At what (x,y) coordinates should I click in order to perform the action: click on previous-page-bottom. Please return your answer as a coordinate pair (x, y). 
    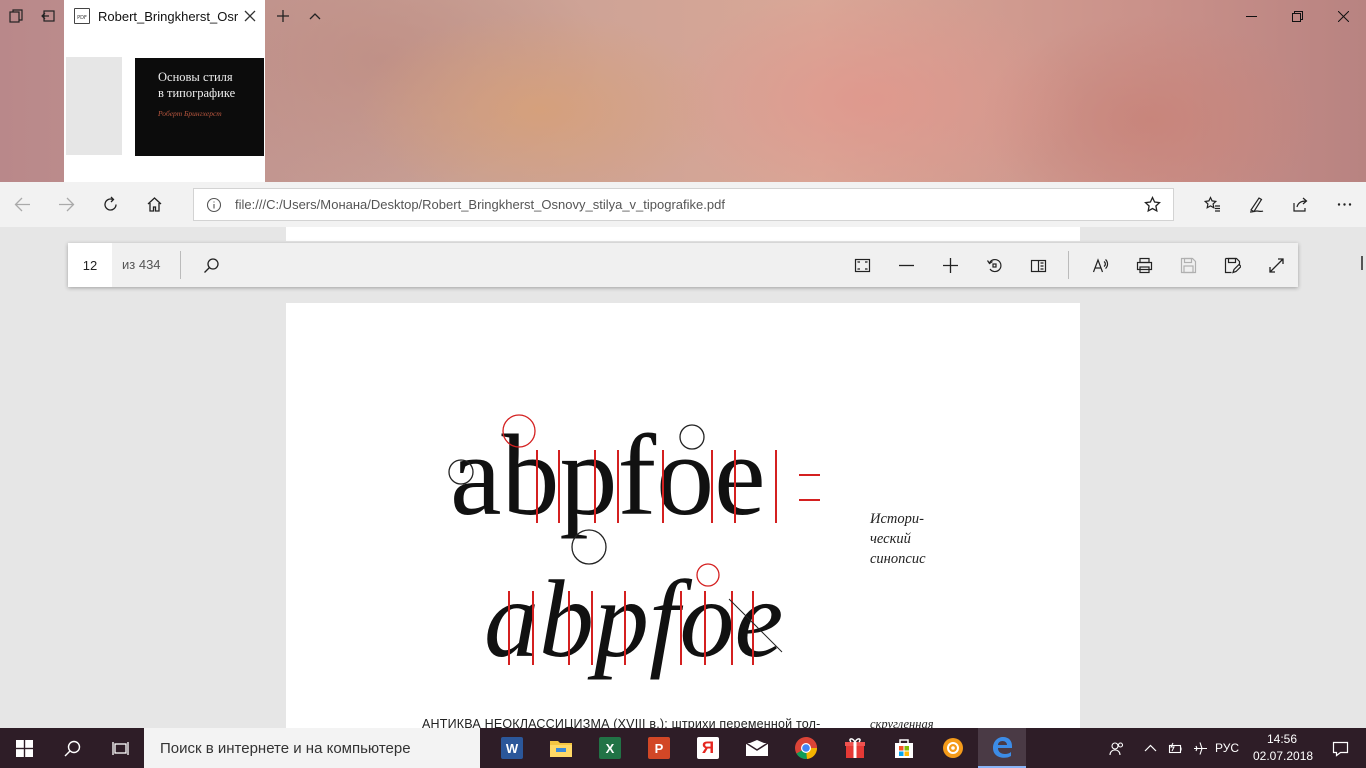
    Looking at the image, I should click on (683, 234).